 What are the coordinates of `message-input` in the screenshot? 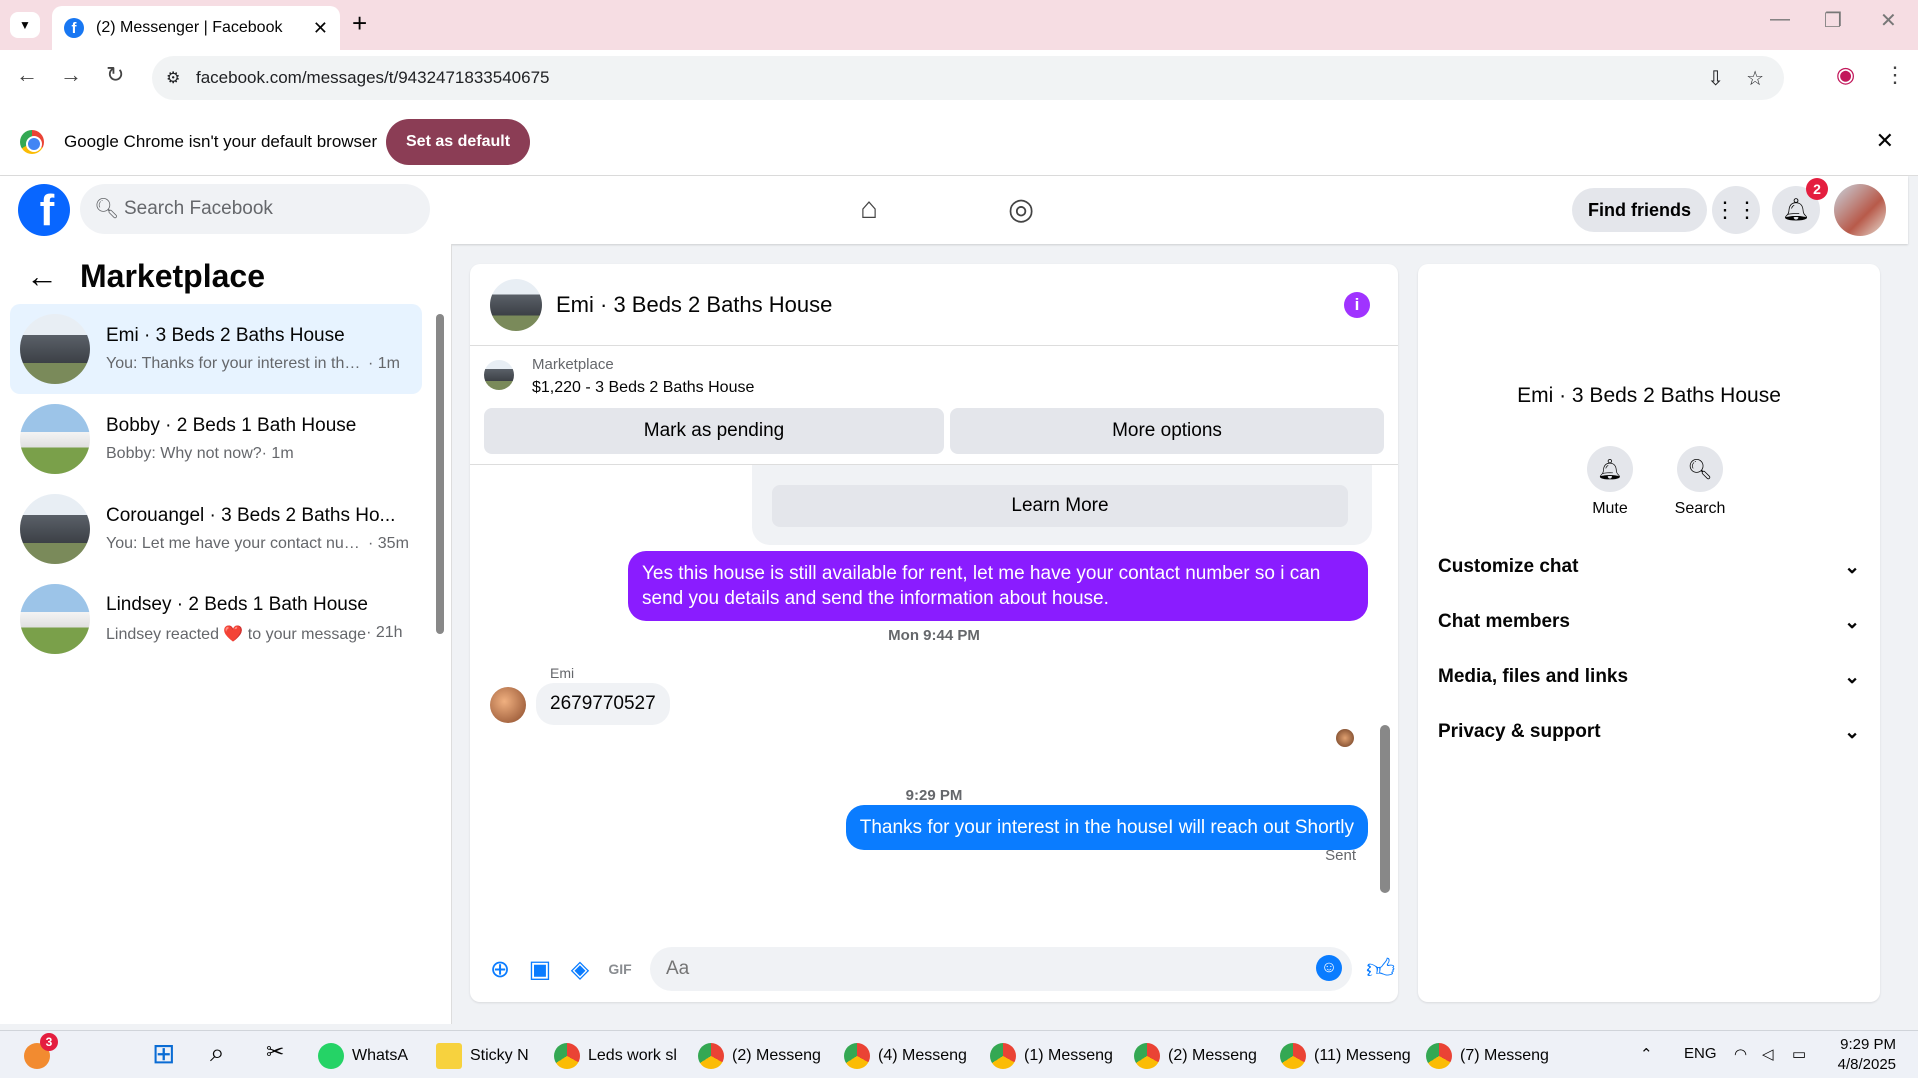 It's located at (1001, 969).